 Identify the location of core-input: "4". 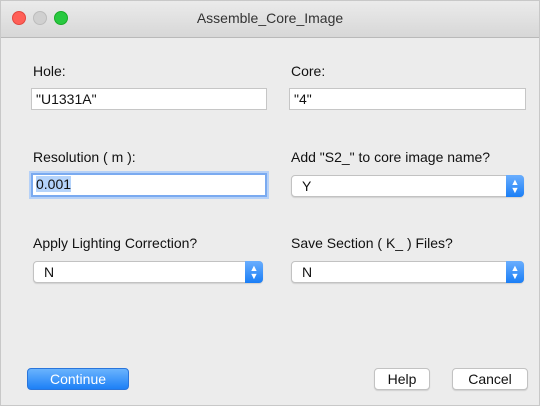
(407, 99).